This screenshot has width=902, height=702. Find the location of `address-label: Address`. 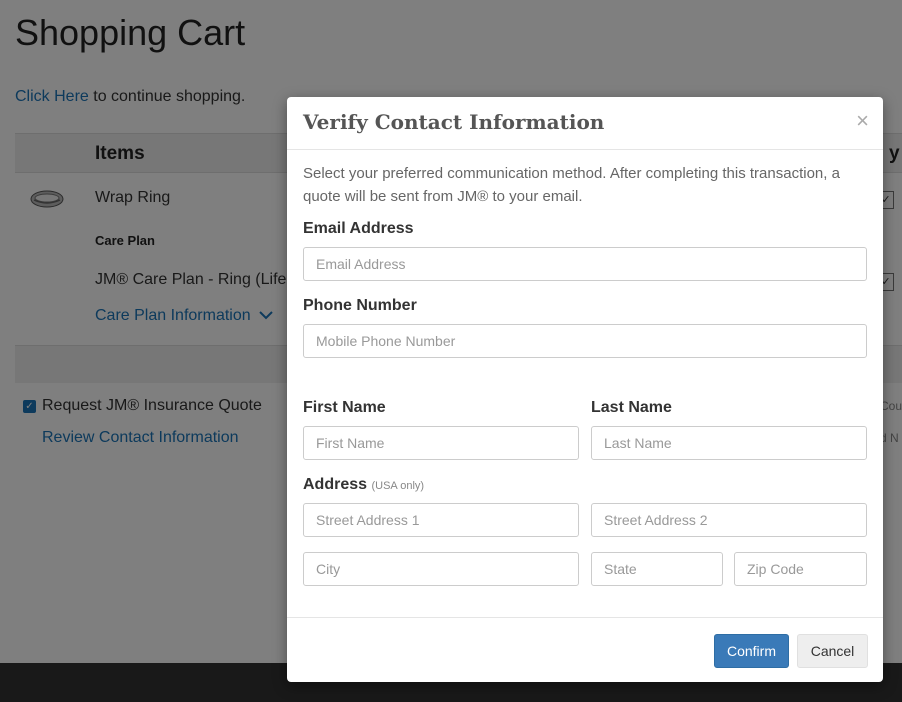

address-label: Address is located at coordinates (335, 484).